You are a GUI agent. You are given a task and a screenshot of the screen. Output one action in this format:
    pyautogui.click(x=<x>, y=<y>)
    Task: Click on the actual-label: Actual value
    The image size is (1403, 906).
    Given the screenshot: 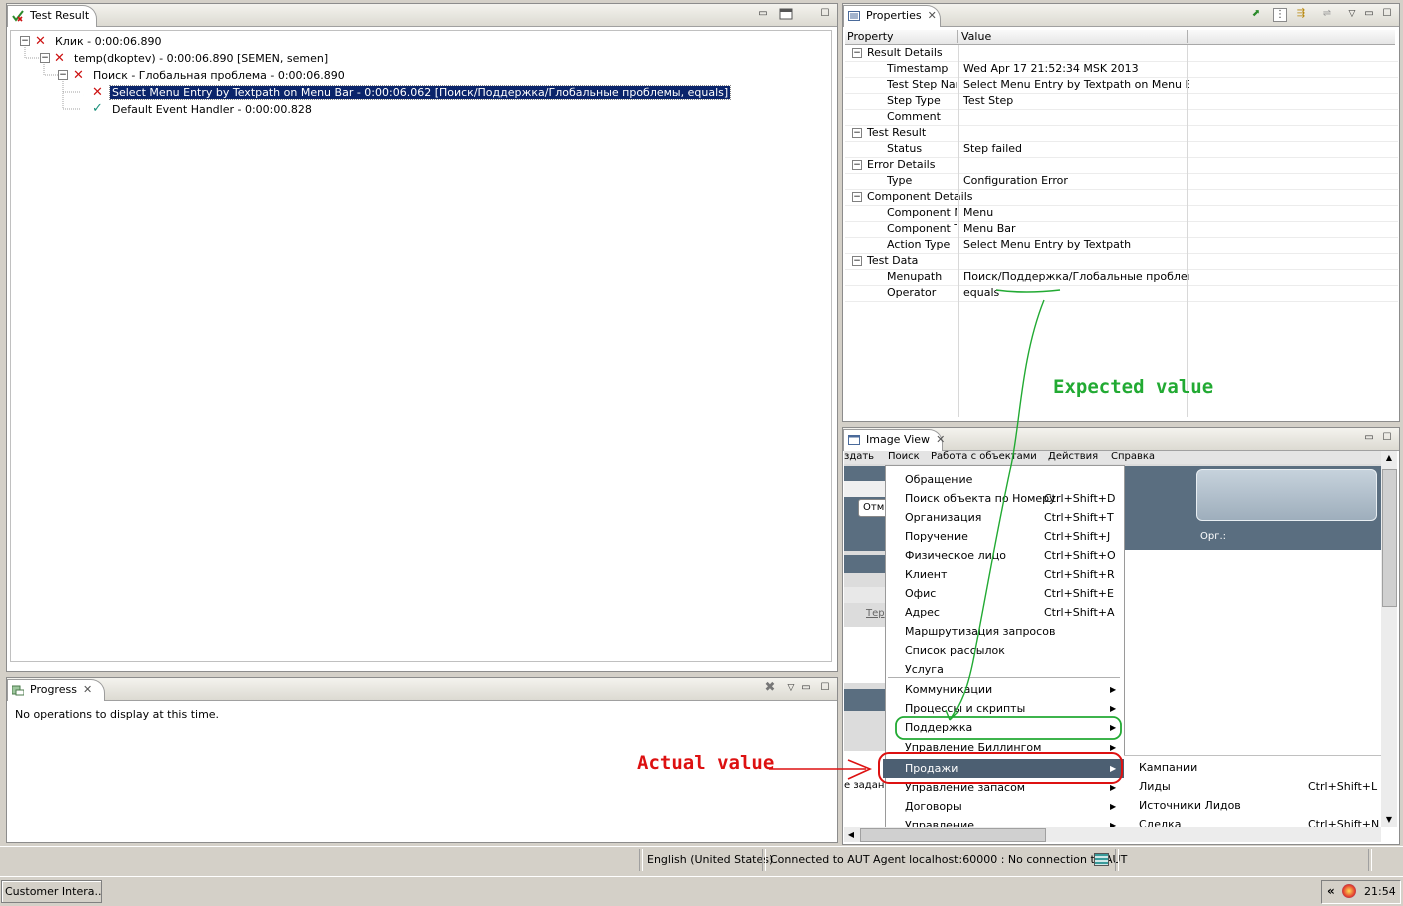 What is the action you would take?
    pyautogui.click(x=706, y=763)
    